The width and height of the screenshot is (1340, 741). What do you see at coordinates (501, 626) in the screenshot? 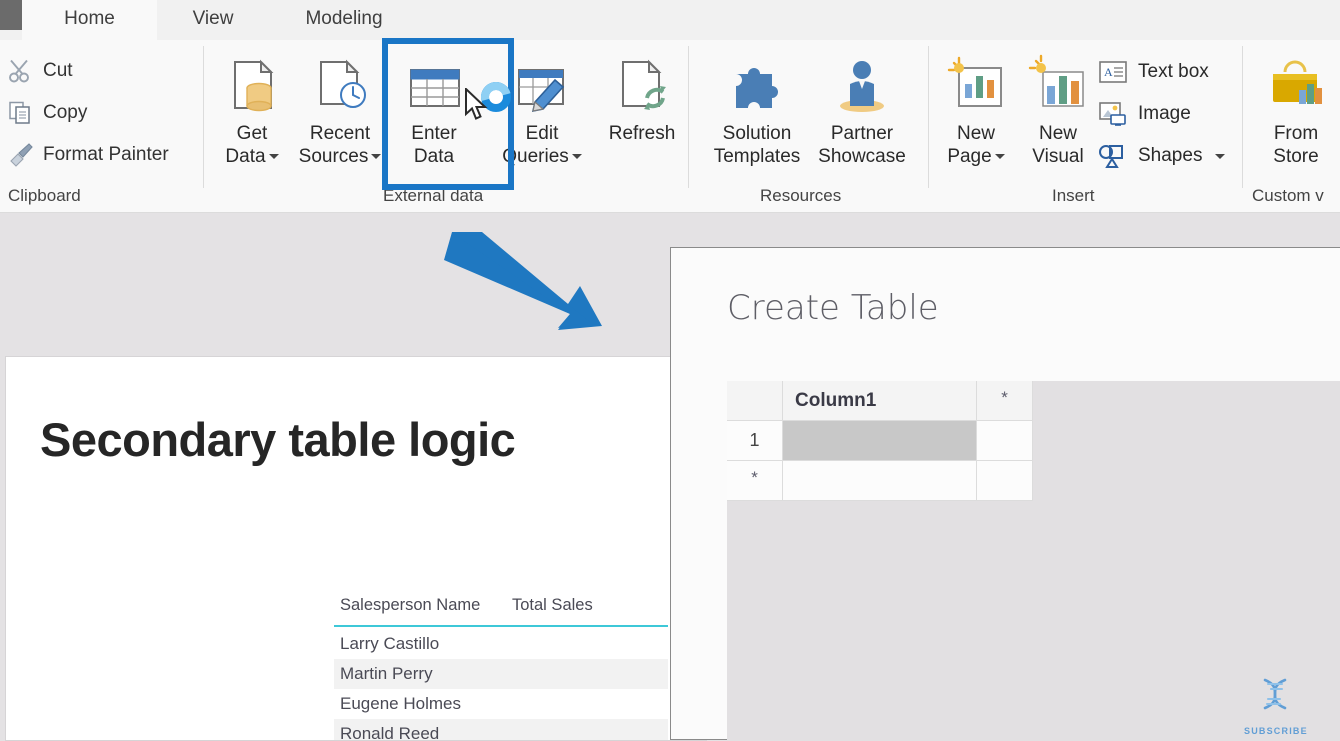
I see `table-header-rule` at bounding box center [501, 626].